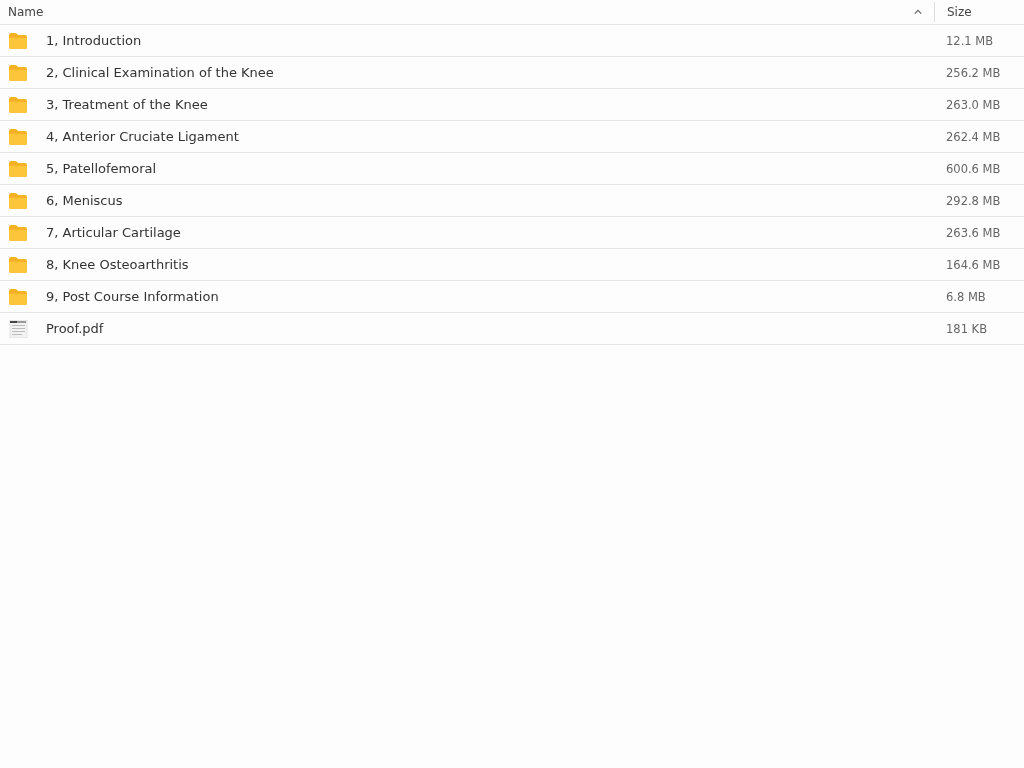 The width and height of the screenshot is (1024, 768). Describe the element at coordinates (496, 264) in the screenshot. I see `file-name: 8, Knee Osteoarthritis` at that location.